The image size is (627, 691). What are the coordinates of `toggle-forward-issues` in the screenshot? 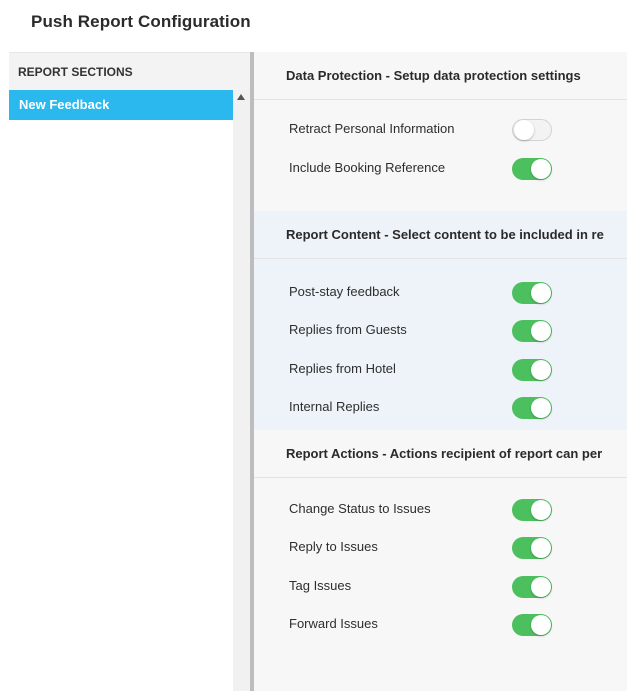 It's located at (532, 625).